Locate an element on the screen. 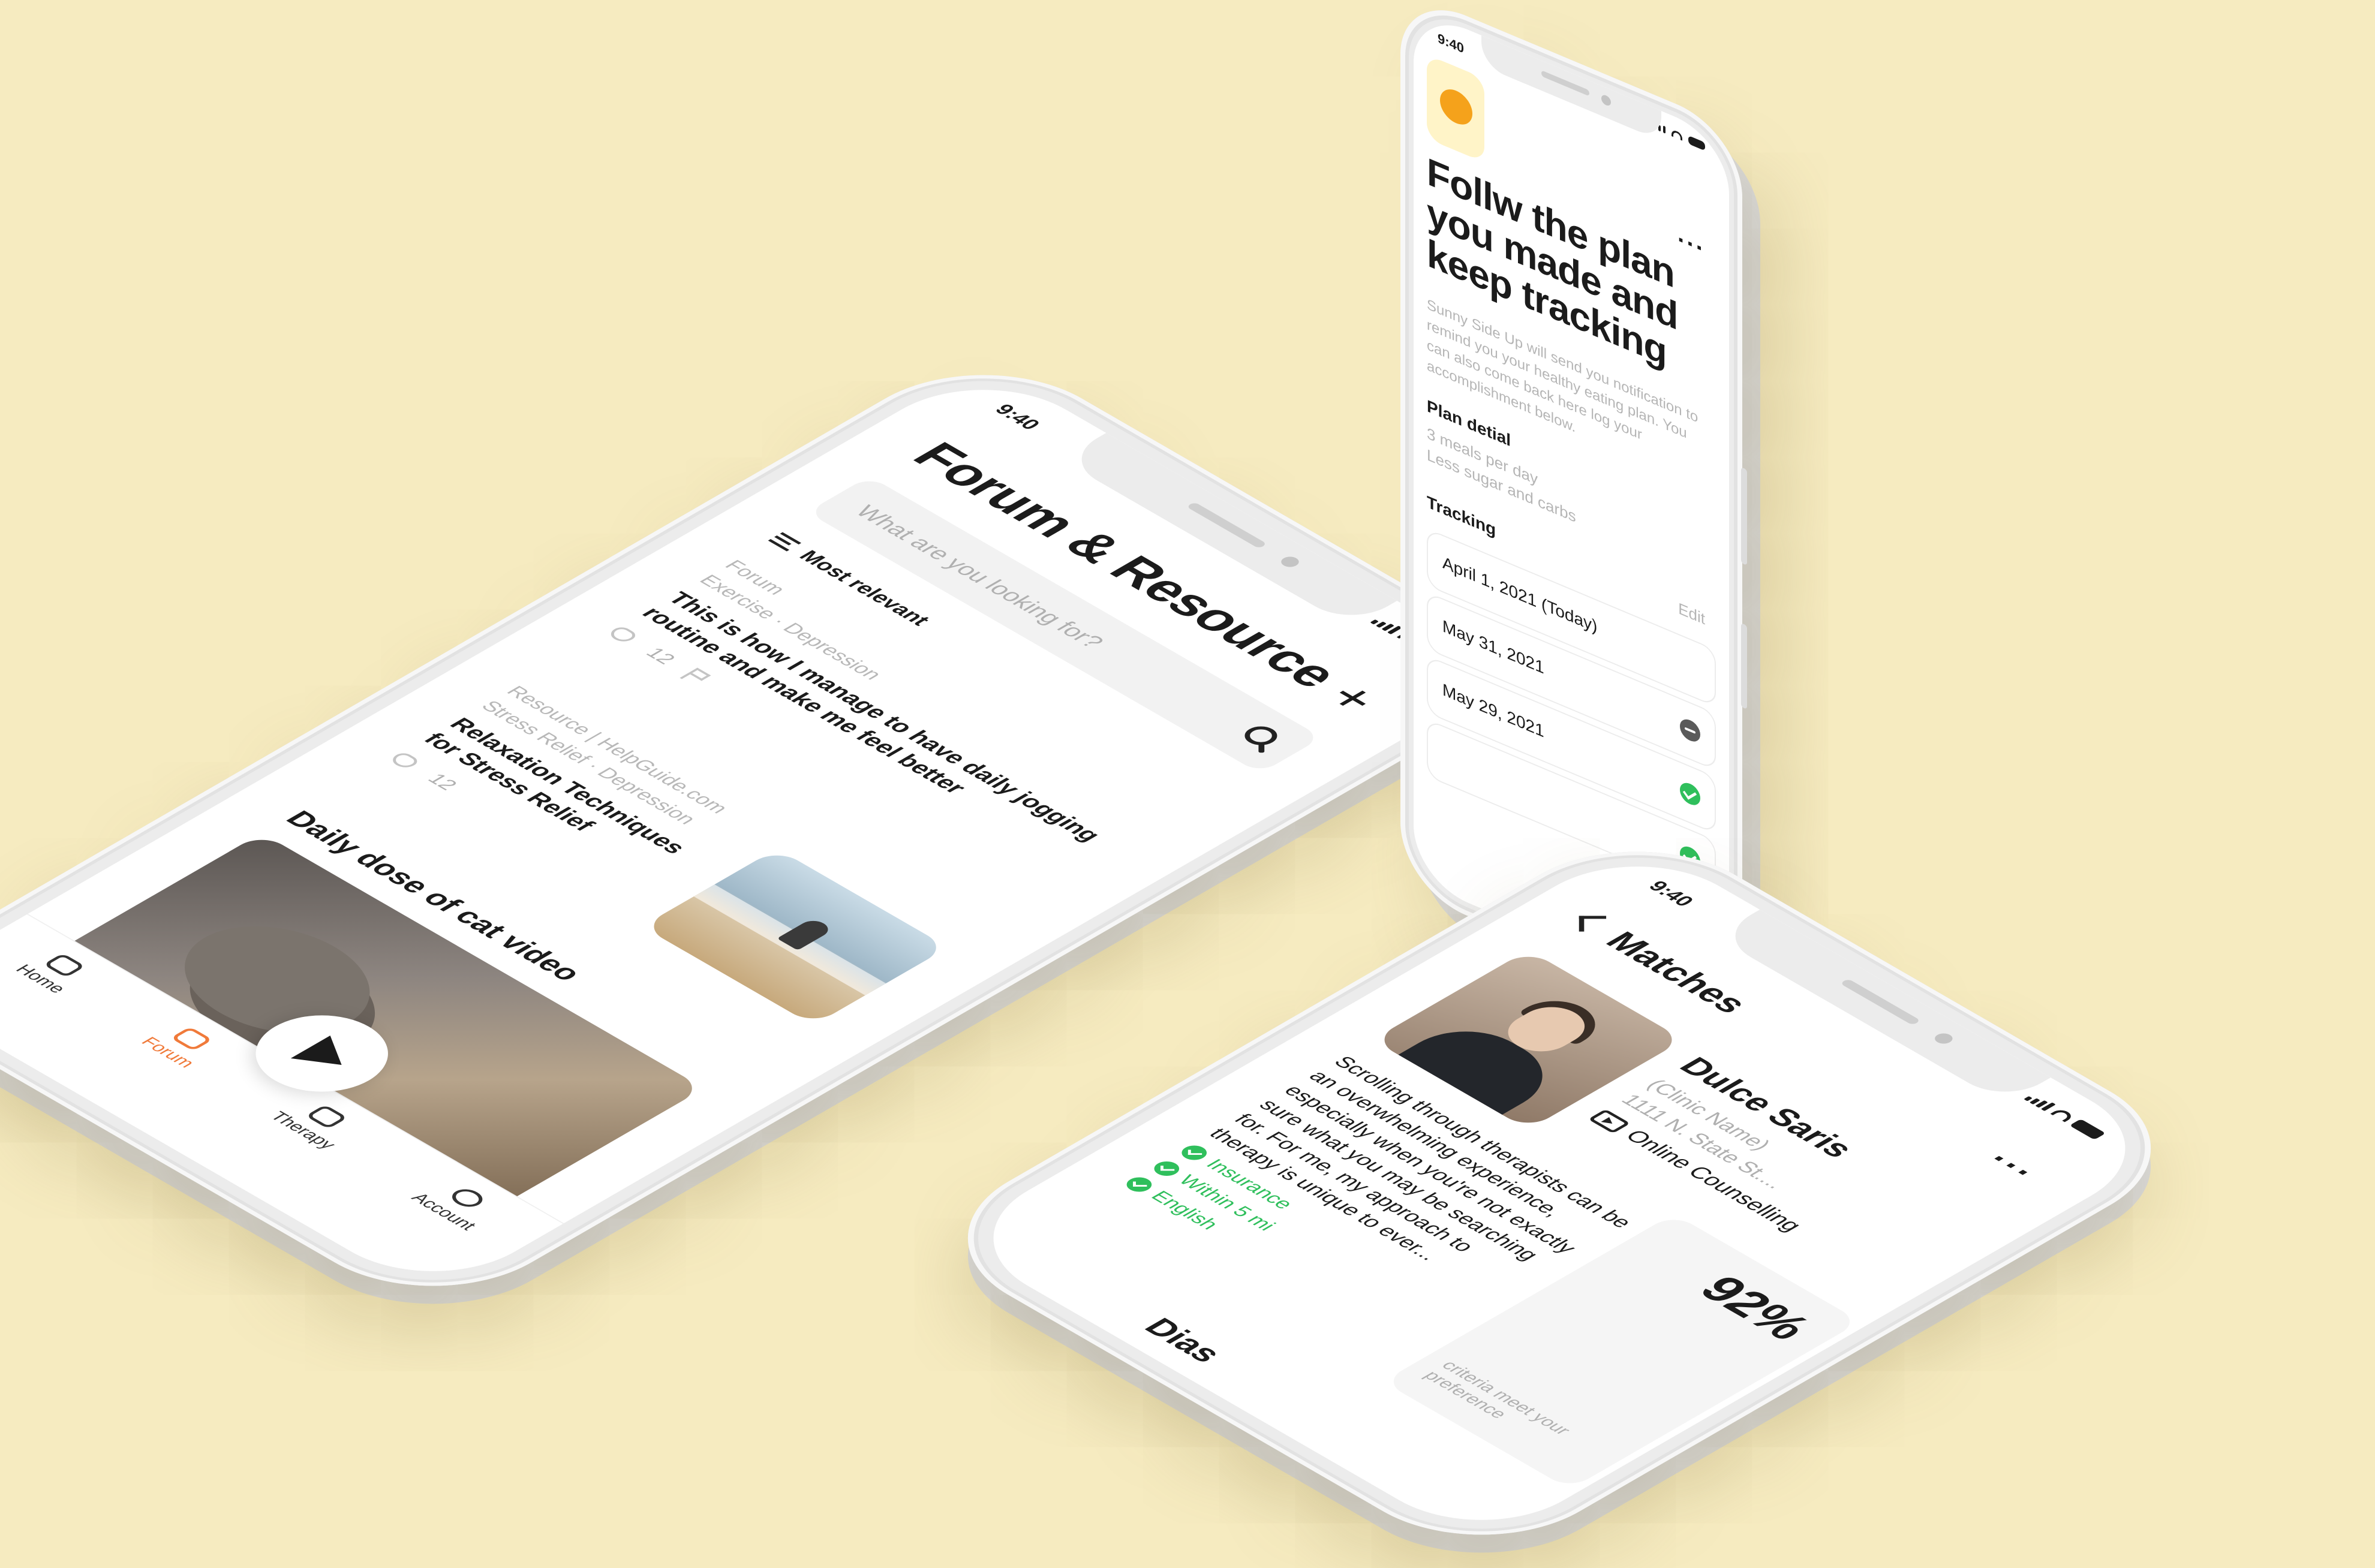  tab-therapy: Therapy is located at coordinates (315, 1123).